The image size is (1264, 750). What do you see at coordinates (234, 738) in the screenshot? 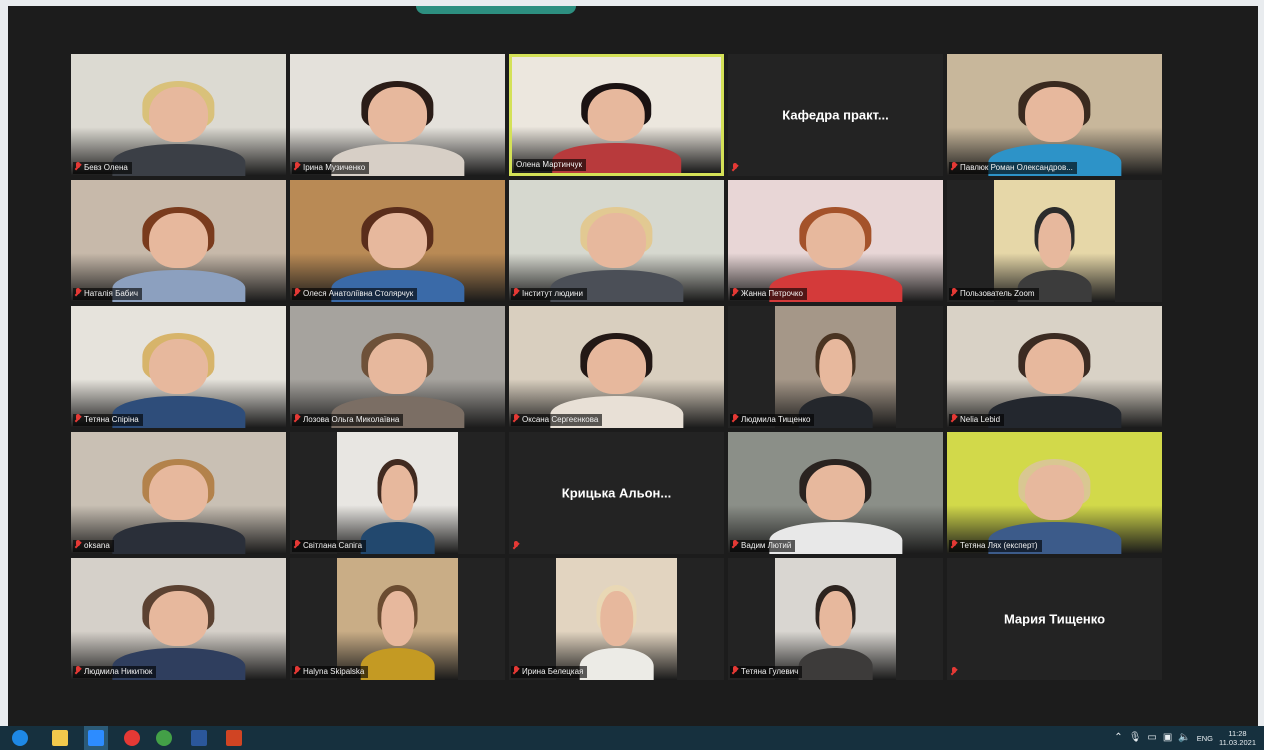
I see `powerpoint-icon` at bounding box center [234, 738].